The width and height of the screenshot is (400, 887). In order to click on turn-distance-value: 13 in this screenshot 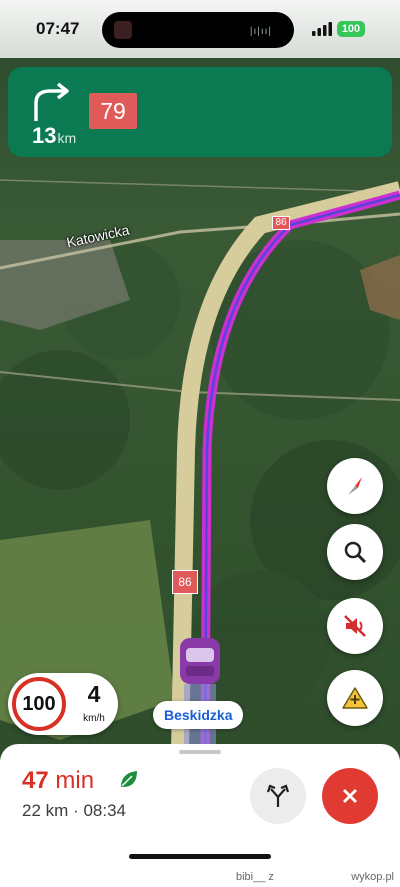, I will do `click(44, 135)`.